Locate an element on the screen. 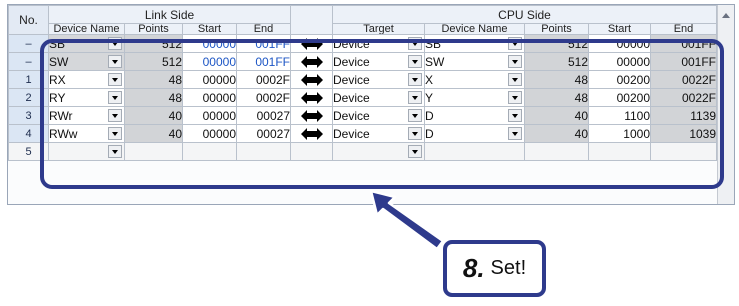  cpu-start-input: 1000 is located at coordinates (619, 133).